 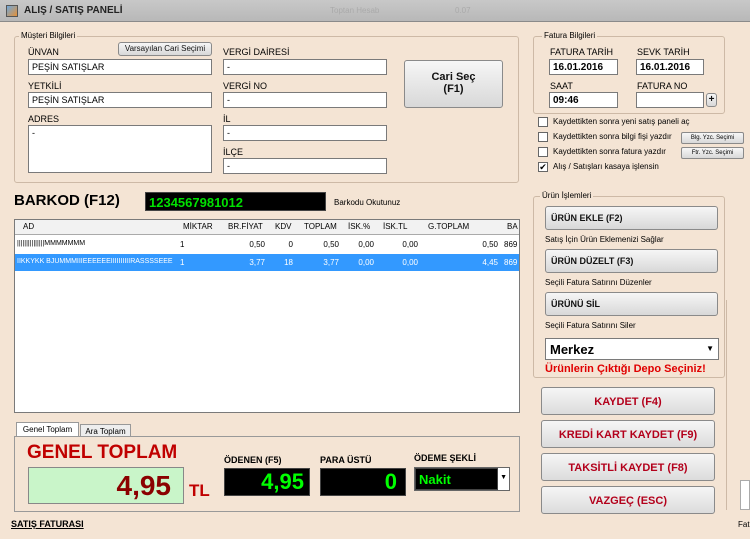 What do you see at coordinates (73, 10) in the screenshot?
I see `window-title: ALIŞ / SATIŞ PANELİ` at bounding box center [73, 10].